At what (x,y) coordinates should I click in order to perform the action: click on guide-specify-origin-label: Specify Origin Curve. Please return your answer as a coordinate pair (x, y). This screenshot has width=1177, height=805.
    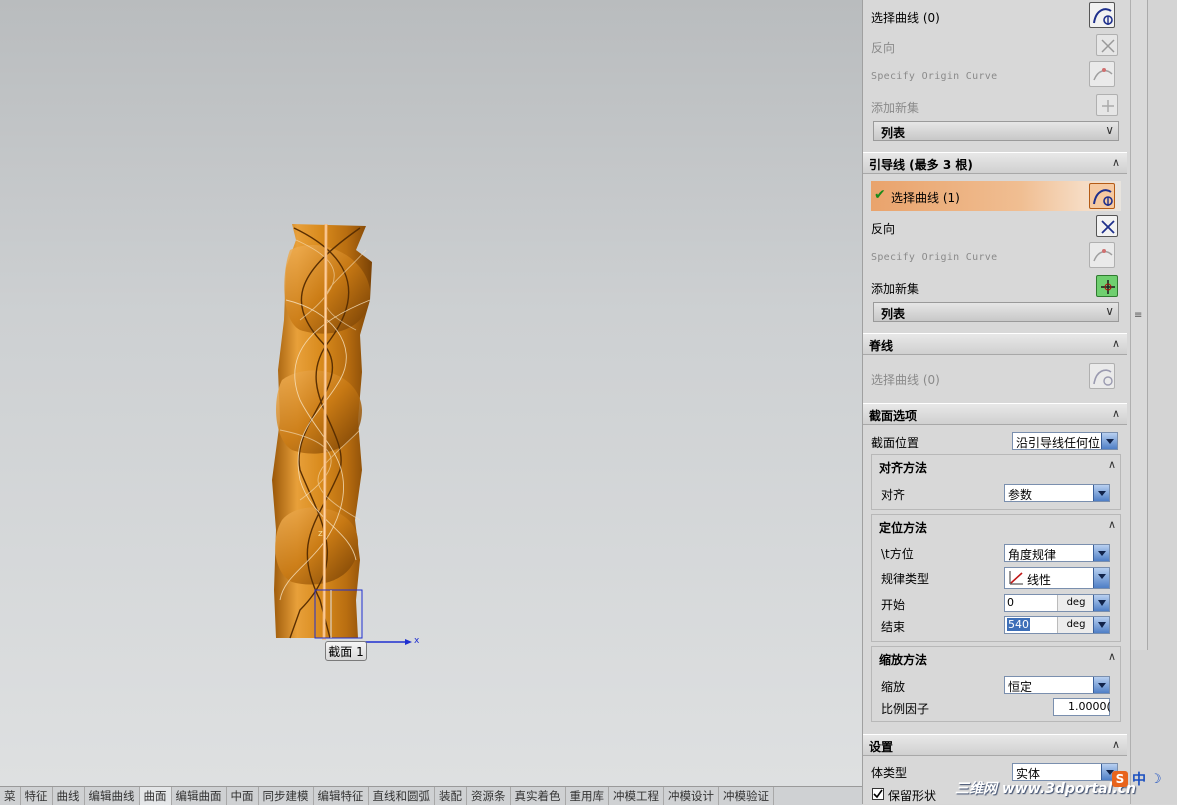
    Looking at the image, I should click on (934, 257).